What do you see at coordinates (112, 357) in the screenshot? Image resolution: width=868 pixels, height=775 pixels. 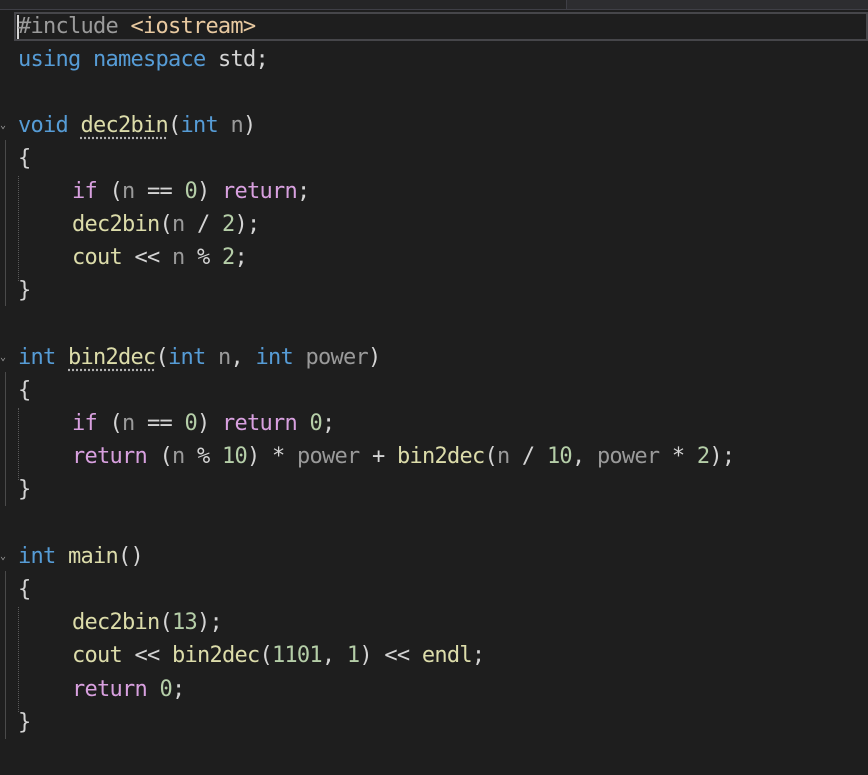 I see `function-name: bin2dec` at bounding box center [112, 357].